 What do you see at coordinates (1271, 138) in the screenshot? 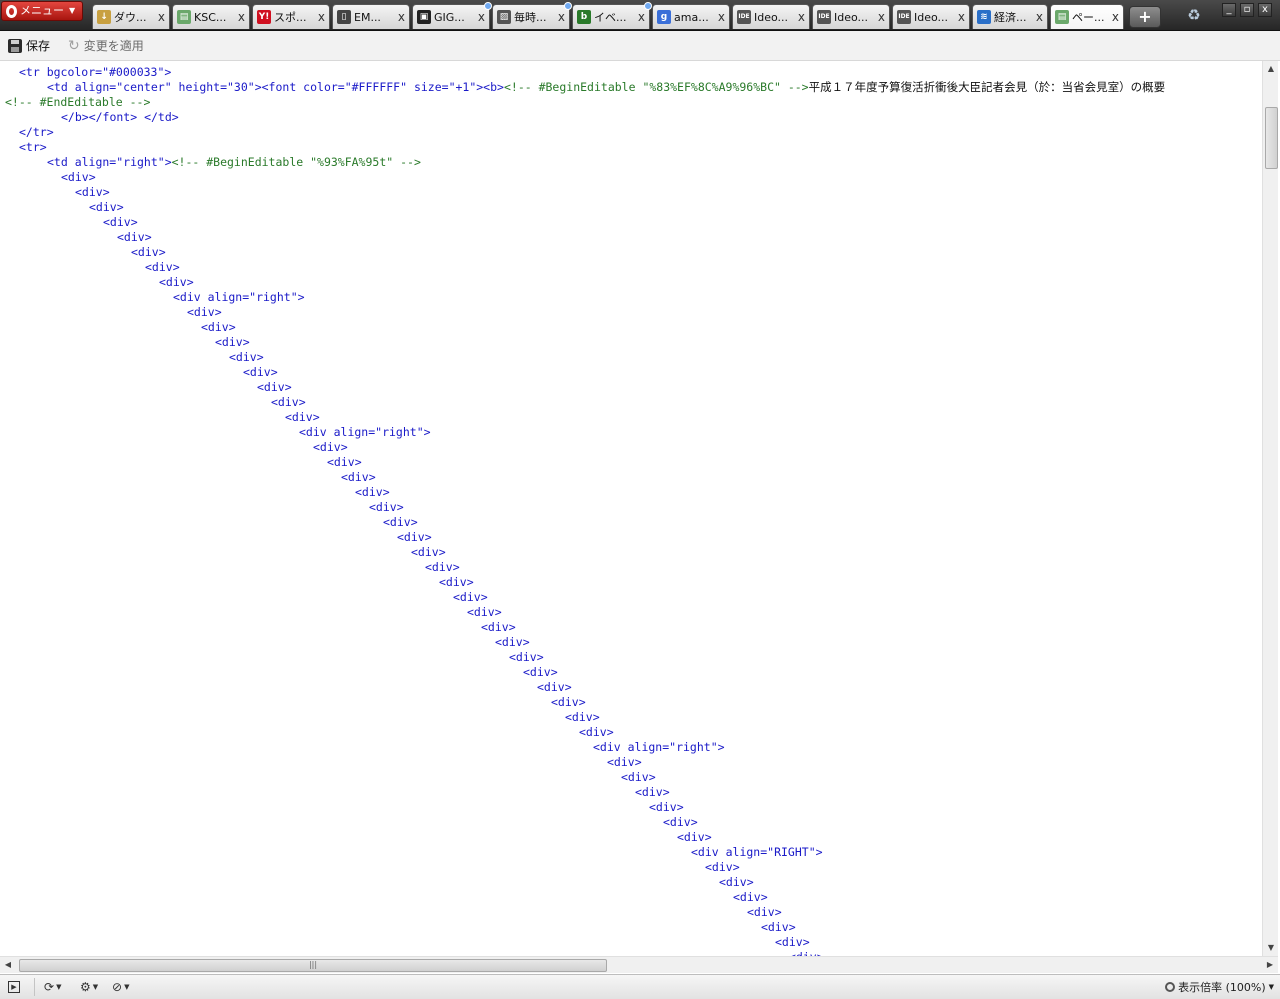
I see `vertical-scroll-thumb` at bounding box center [1271, 138].